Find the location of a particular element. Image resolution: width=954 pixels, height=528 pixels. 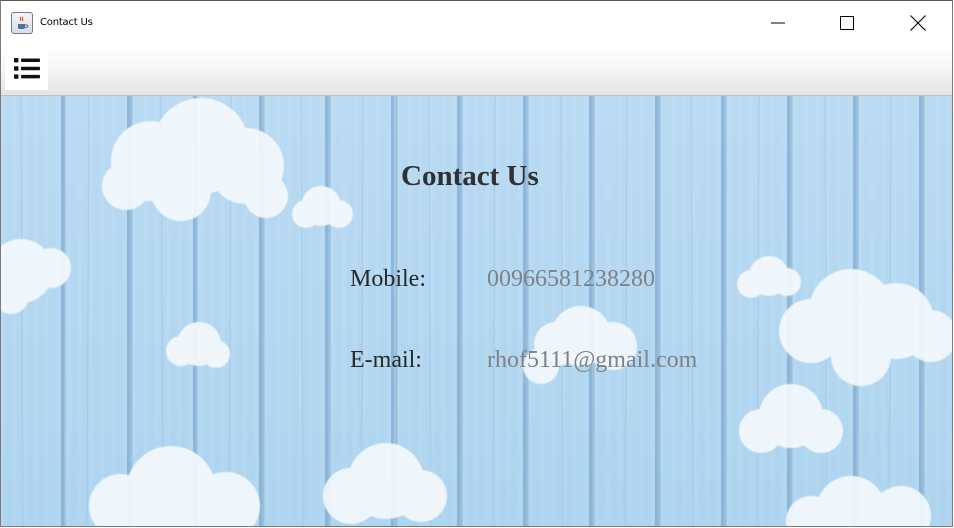

minimize-button is located at coordinates (778, 23).